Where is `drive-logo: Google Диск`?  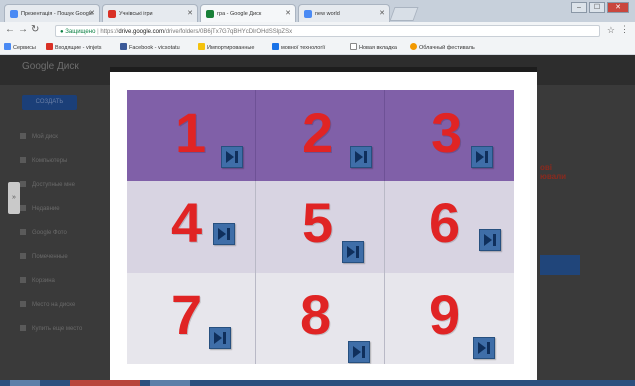 drive-logo: Google Диск is located at coordinates (50, 66).